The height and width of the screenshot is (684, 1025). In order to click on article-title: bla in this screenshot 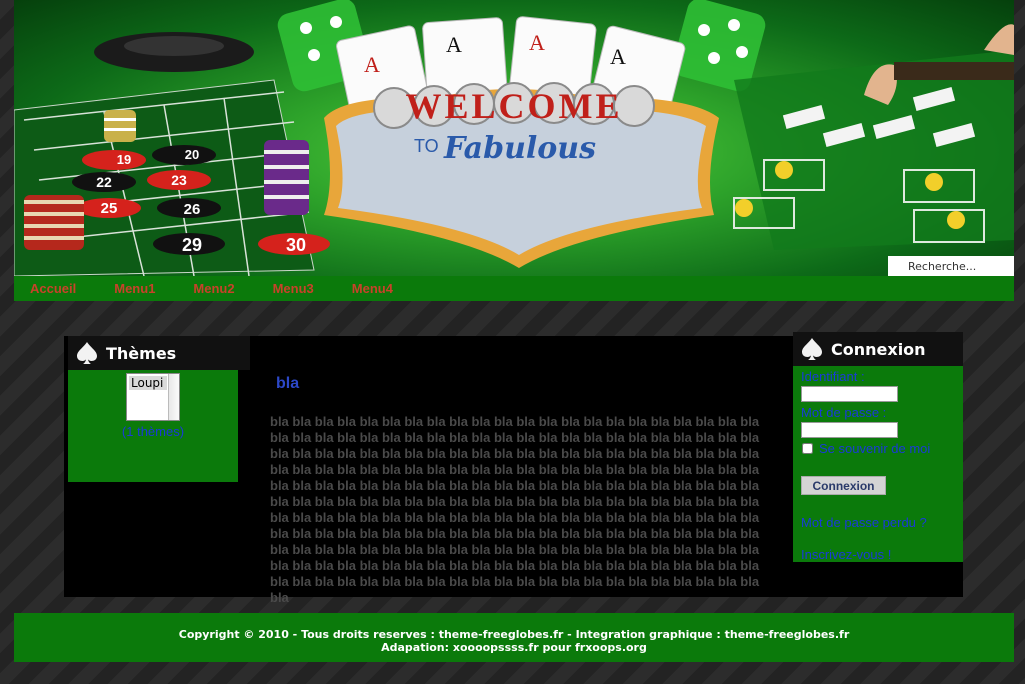, I will do `click(288, 383)`.